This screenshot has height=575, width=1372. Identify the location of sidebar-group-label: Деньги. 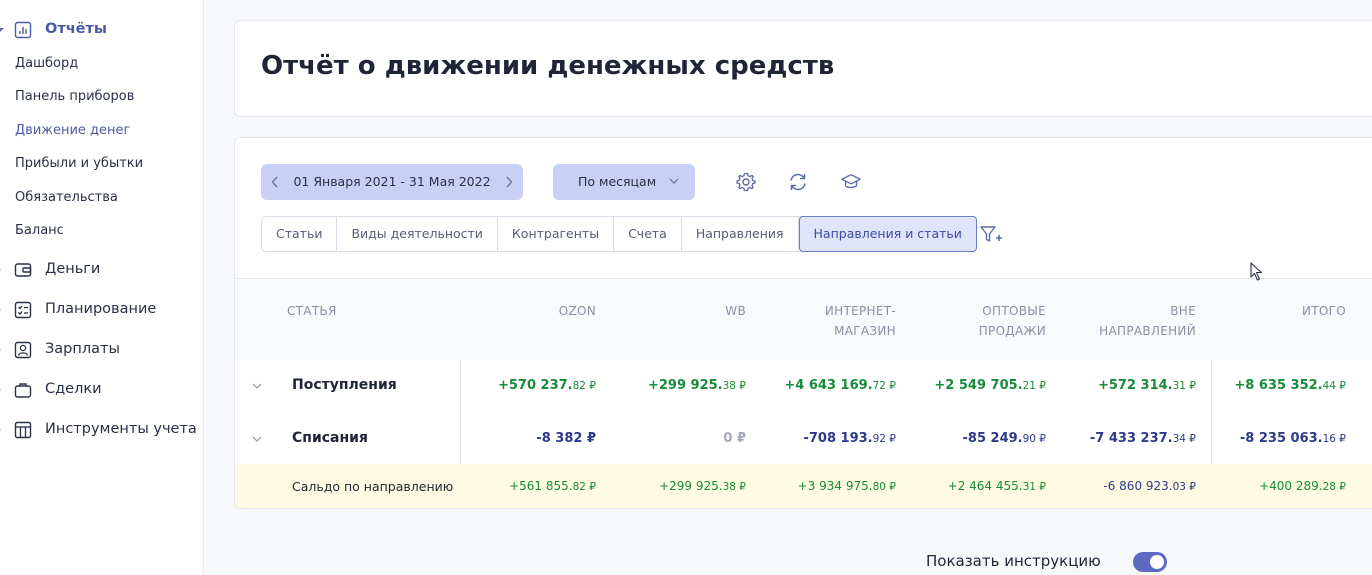
(73, 269).